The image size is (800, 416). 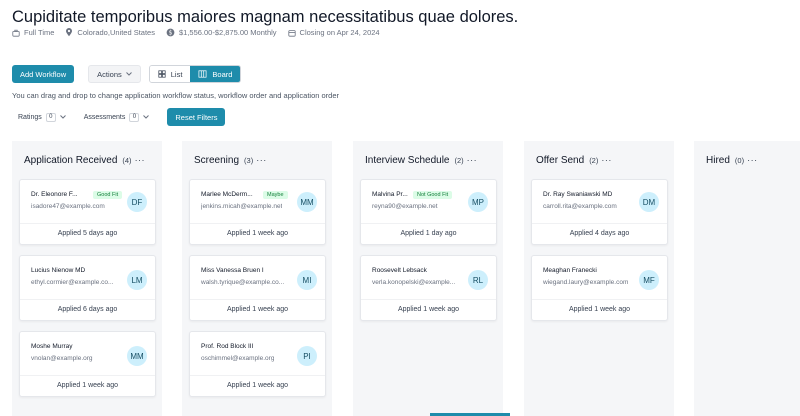 What do you see at coordinates (291, 33) in the screenshot?
I see `calendar-icon` at bounding box center [291, 33].